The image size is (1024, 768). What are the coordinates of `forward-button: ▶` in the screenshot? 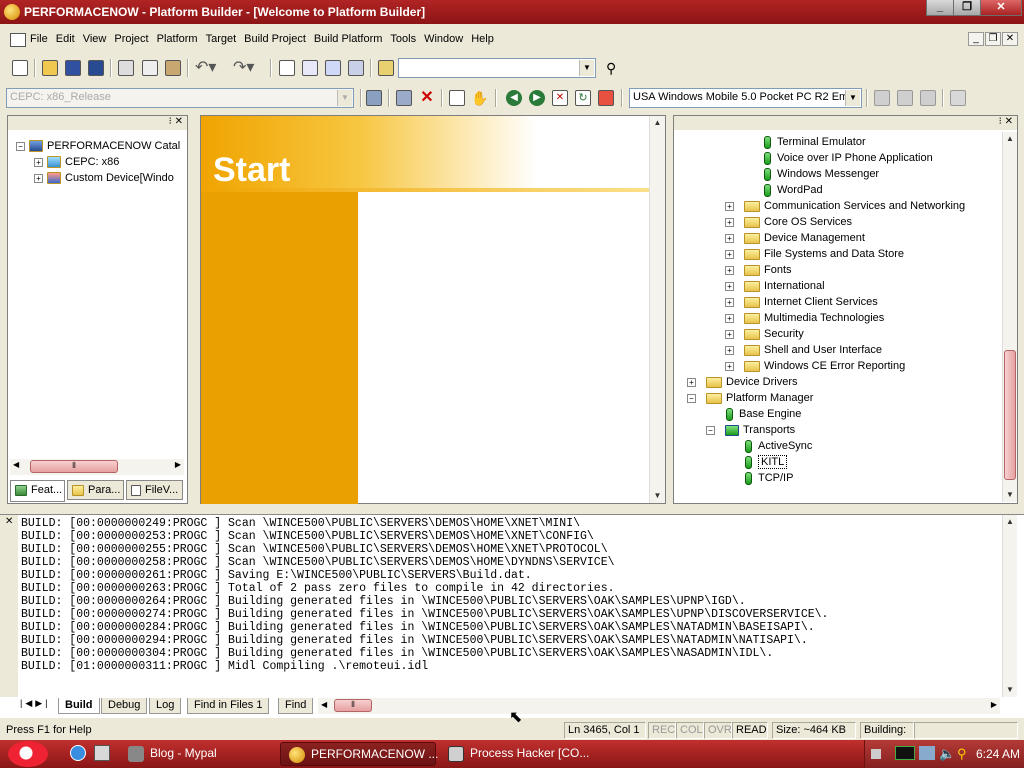 It's located at (537, 98).